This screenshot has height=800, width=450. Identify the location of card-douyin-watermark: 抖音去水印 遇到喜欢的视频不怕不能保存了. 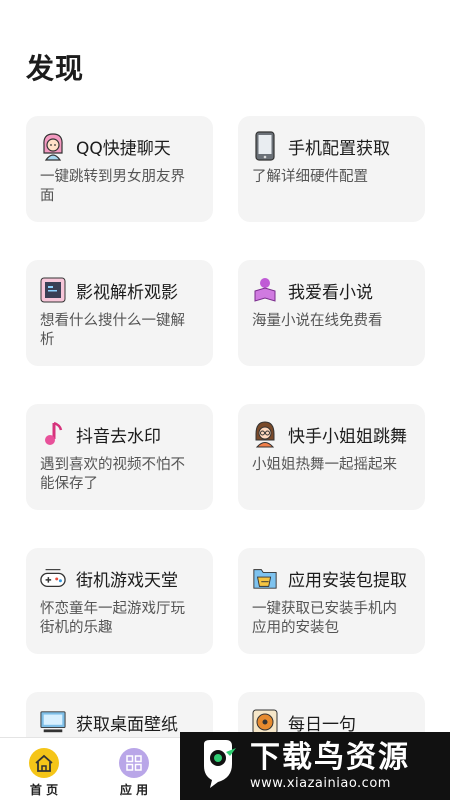
(119, 457).